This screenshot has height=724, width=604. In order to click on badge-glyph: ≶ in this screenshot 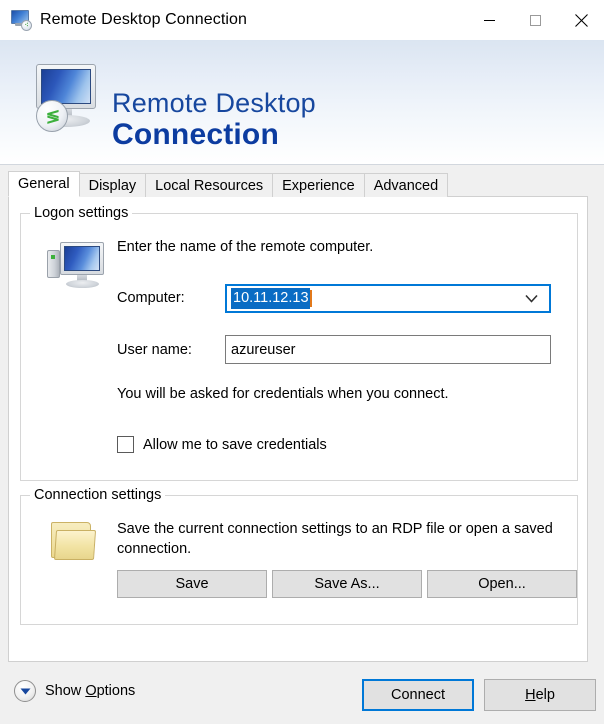, I will do `click(52, 116)`.